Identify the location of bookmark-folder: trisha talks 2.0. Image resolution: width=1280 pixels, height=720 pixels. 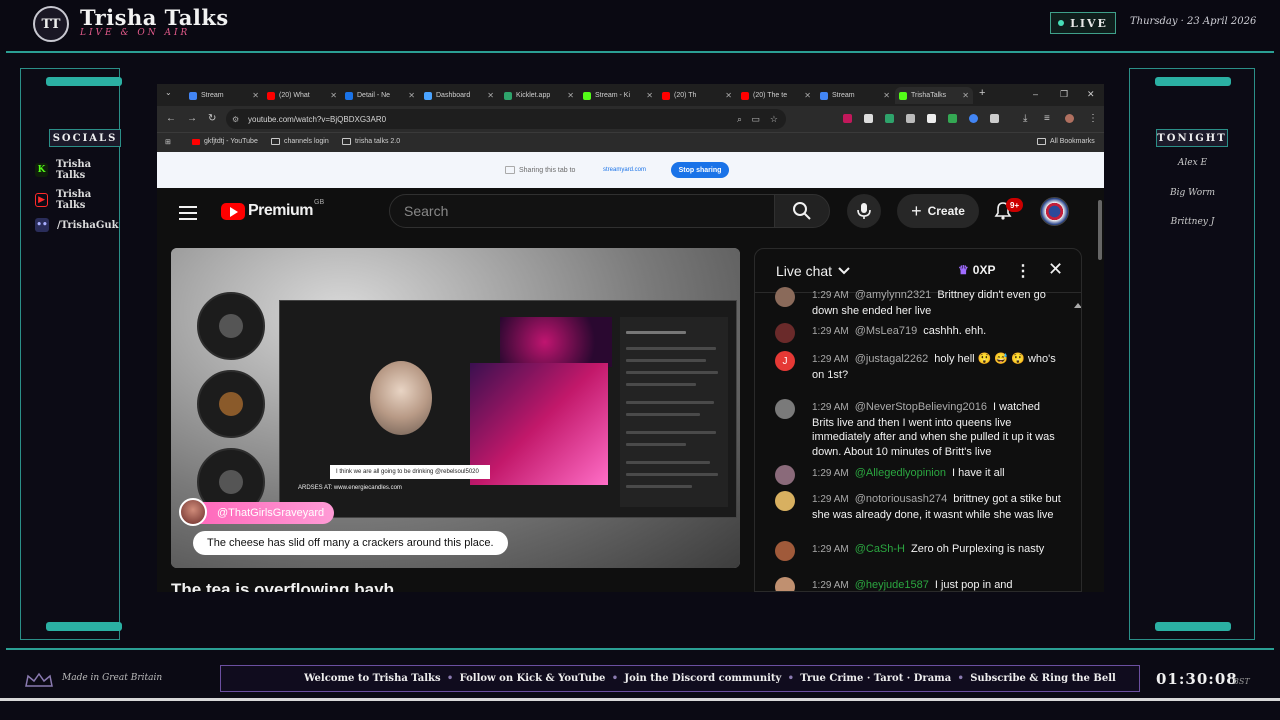
(371, 141).